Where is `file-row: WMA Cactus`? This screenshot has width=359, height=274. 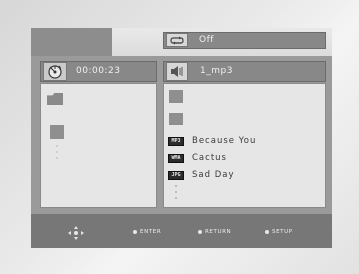
file-row: WMA Cactus is located at coordinates (197, 158).